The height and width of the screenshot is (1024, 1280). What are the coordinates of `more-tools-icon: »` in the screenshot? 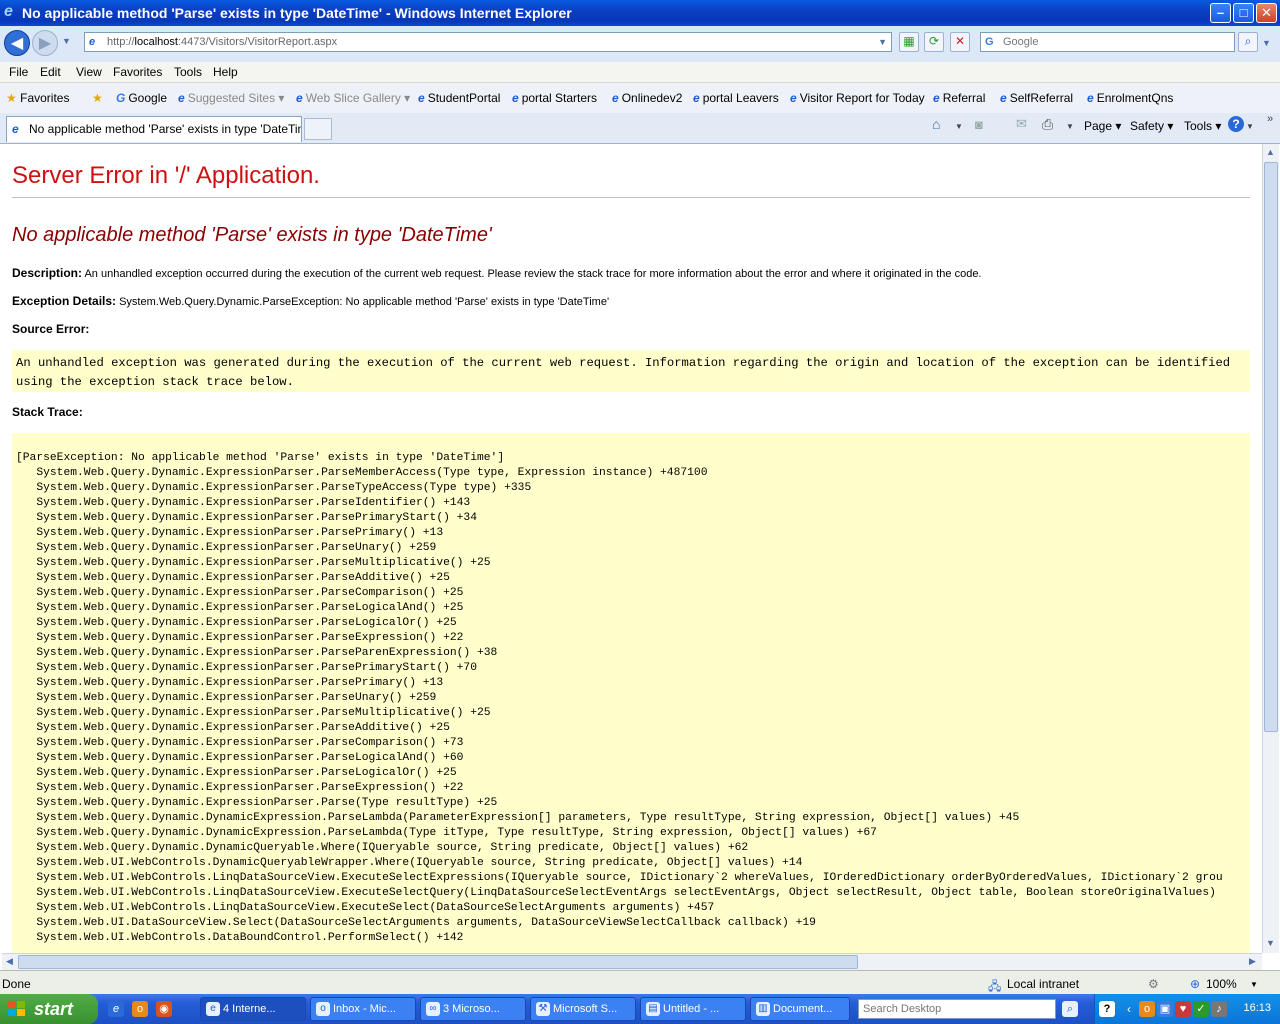 It's located at (1270, 119).